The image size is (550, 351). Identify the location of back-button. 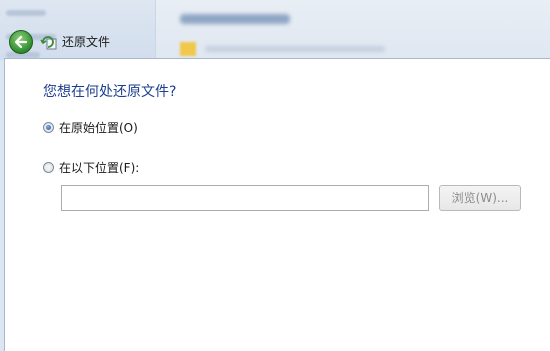
(21, 42).